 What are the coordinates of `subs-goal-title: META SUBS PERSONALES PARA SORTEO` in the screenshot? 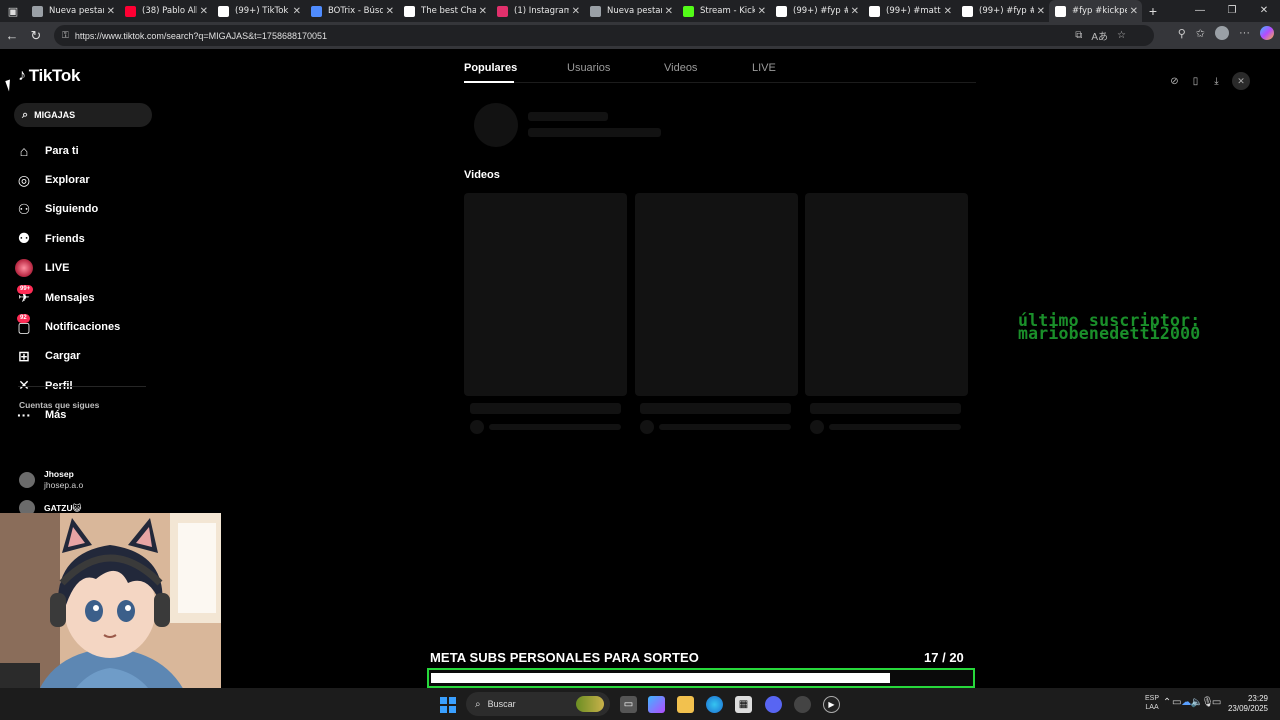 It's located at (565, 657).